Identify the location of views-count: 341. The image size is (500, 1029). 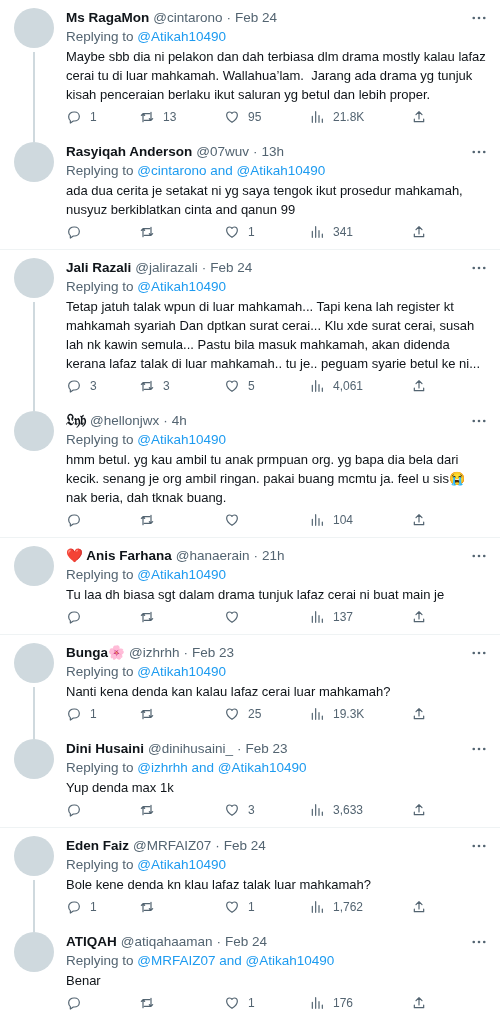
(343, 232).